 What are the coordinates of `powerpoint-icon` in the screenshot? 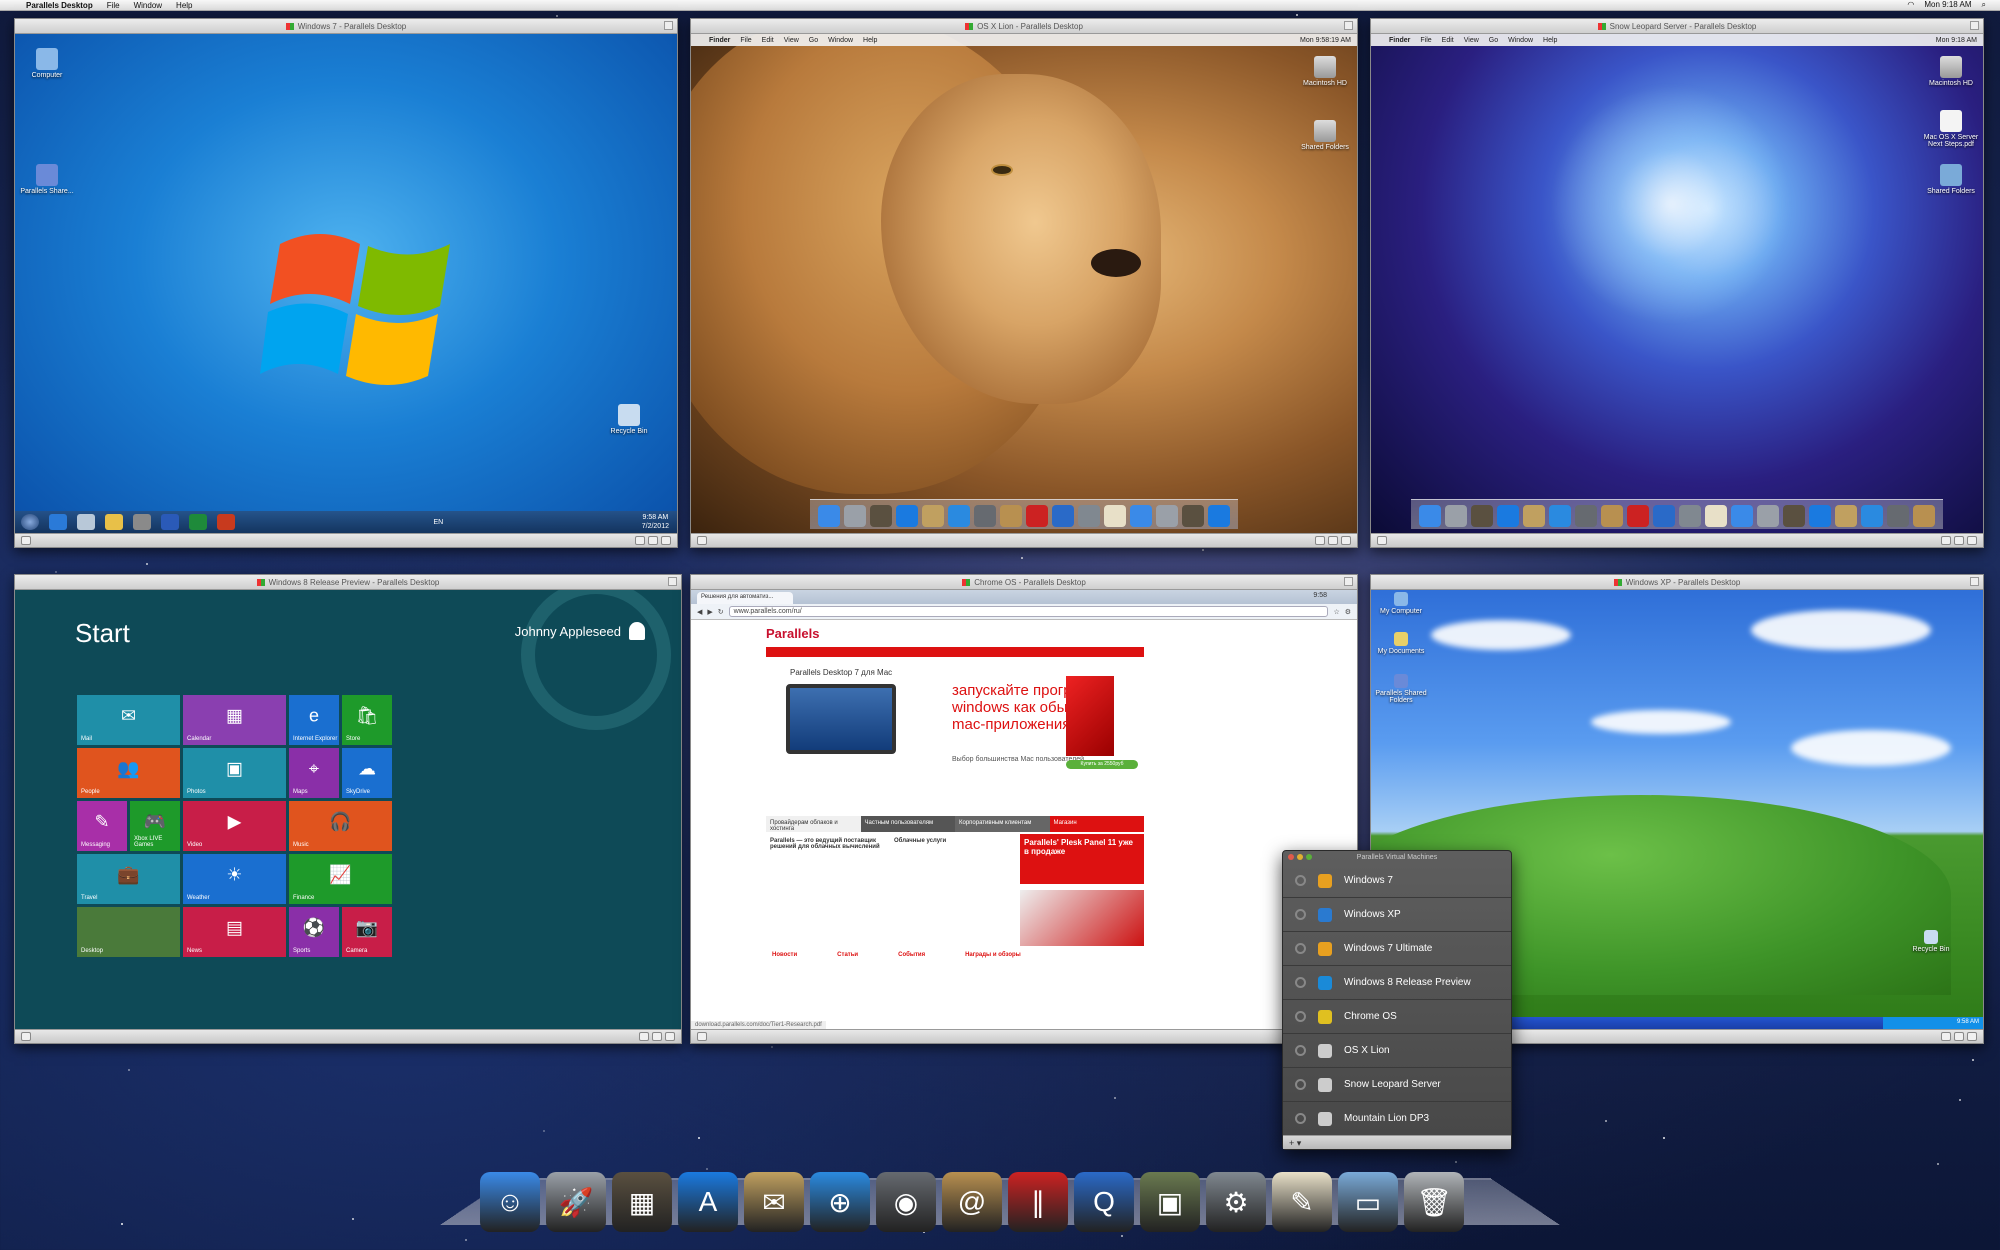 It's located at (226, 522).